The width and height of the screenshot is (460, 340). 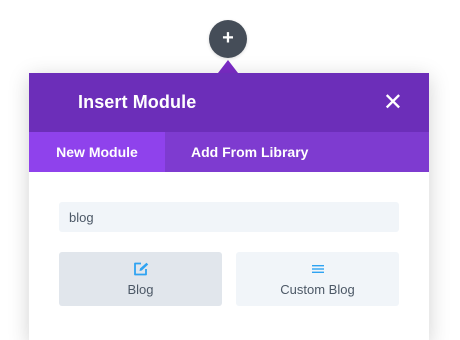 What do you see at coordinates (317, 289) in the screenshot?
I see `module-label: Custom Blog` at bounding box center [317, 289].